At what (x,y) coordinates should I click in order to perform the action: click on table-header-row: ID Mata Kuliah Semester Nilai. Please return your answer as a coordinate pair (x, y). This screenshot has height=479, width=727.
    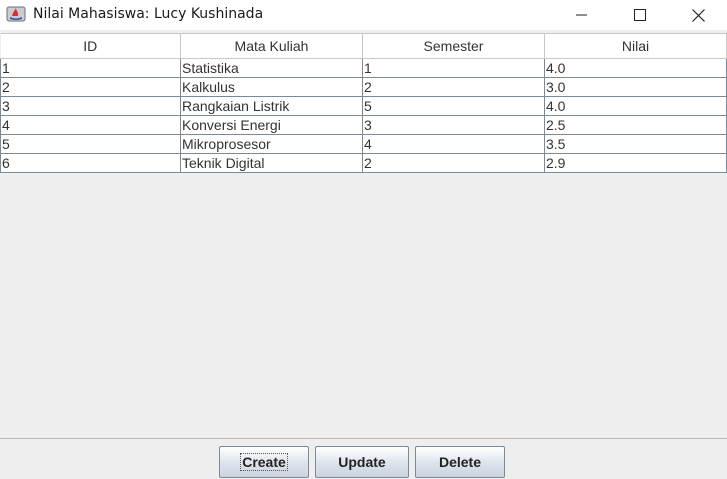
    Looking at the image, I should click on (363, 46).